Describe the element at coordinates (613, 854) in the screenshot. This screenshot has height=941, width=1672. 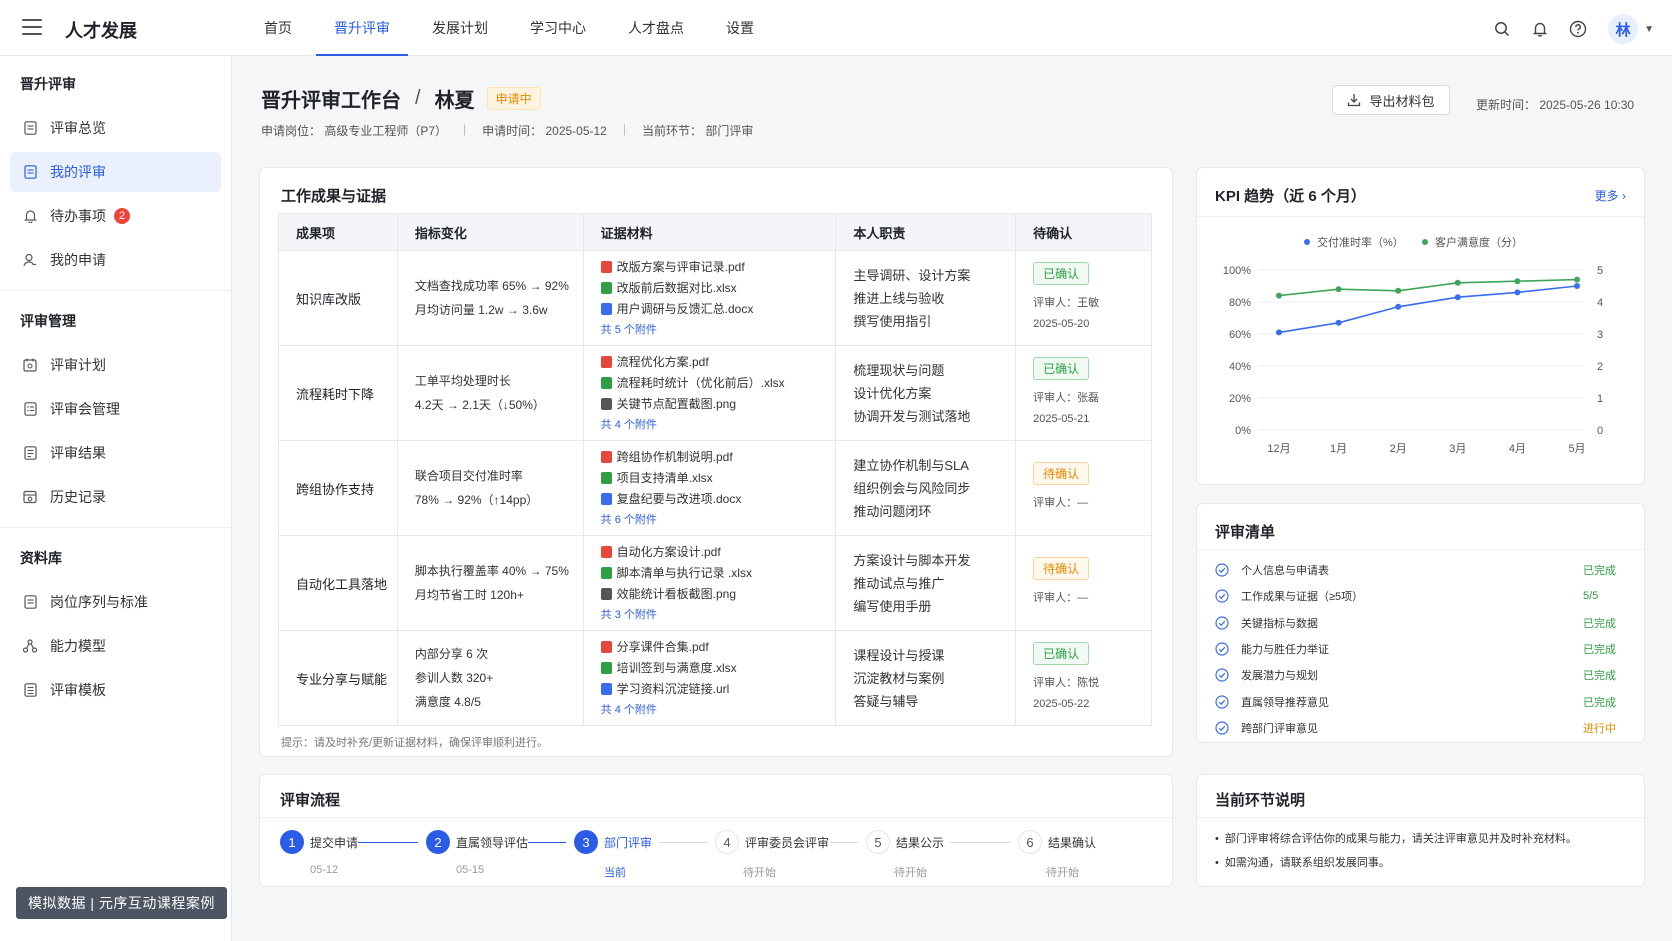
I see `flow-step: 3 部门评审 当前` at that location.